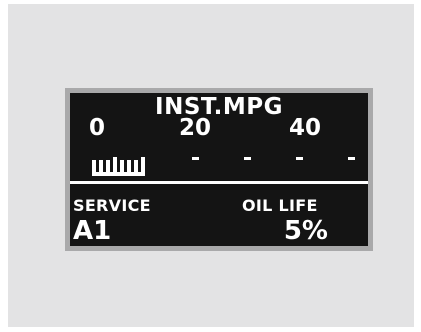 The height and width of the screenshot is (332, 421). I want to click on scale-label-0: 0, so click(97, 128).